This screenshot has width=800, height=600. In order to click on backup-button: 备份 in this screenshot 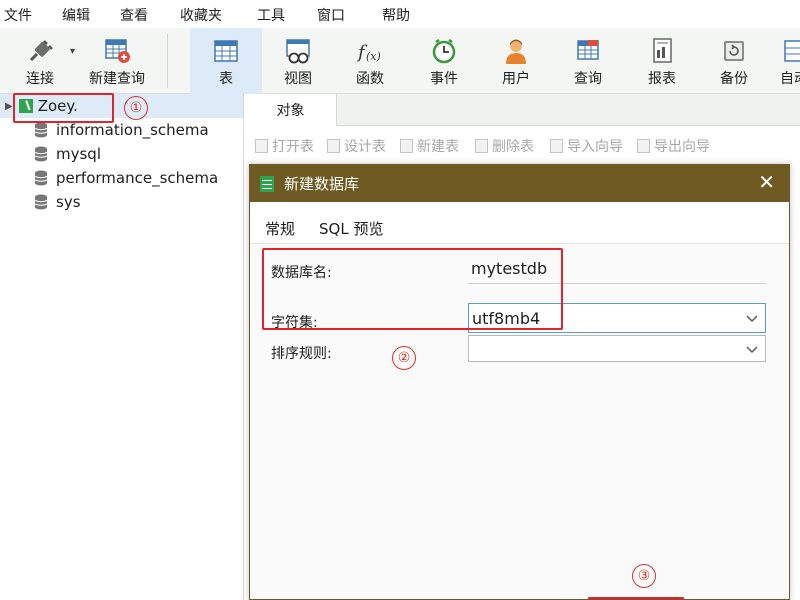, I will do `click(734, 61)`.